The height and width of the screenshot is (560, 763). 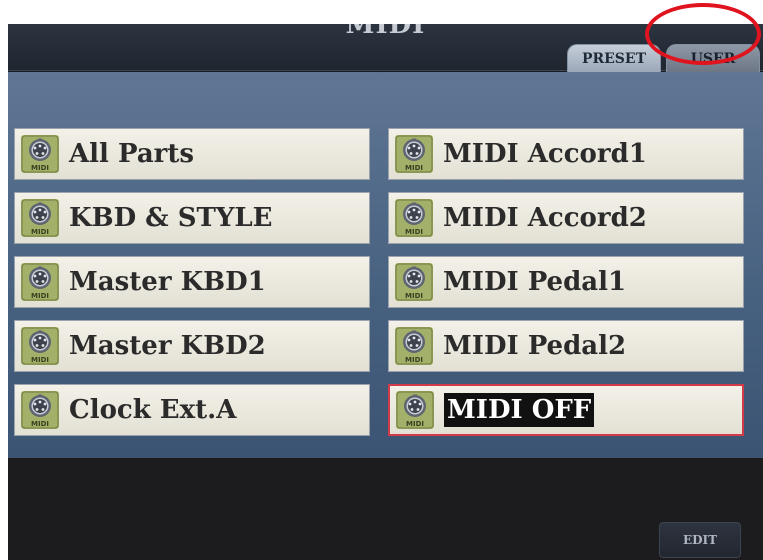 What do you see at coordinates (703, 34) in the screenshot?
I see `annotation-circle` at bounding box center [703, 34].